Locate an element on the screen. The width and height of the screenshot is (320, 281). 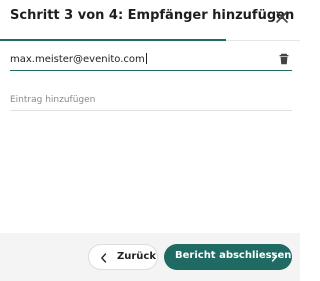
add-entry-input is located at coordinates (151, 100).